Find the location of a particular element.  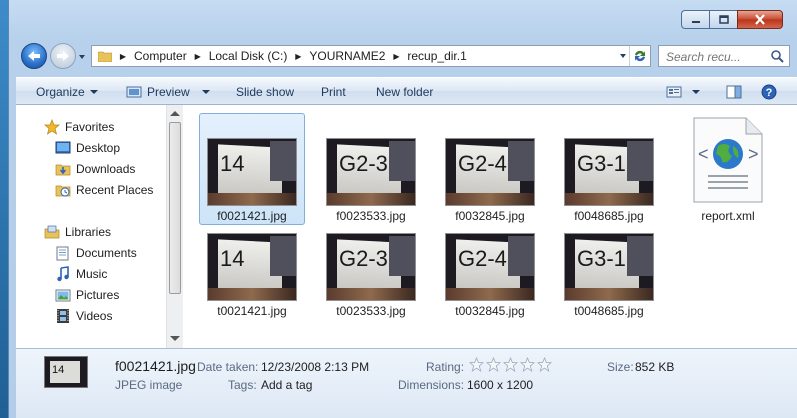

breadcrumb-local-disk: Local Disk (C:) is located at coordinates (248, 56).